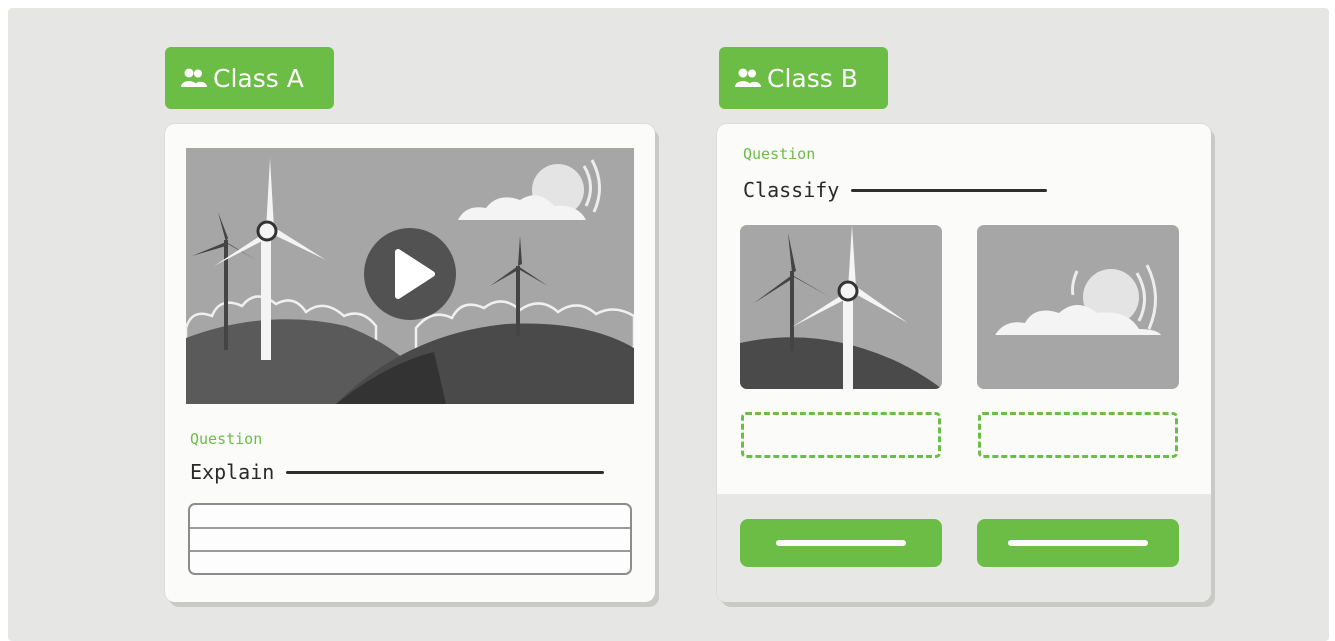 The height and width of the screenshot is (641, 1335). What do you see at coordinates (258, 78) in the screenshot?
I see `class-a-label: Class A` at bounding box center [258, 78].